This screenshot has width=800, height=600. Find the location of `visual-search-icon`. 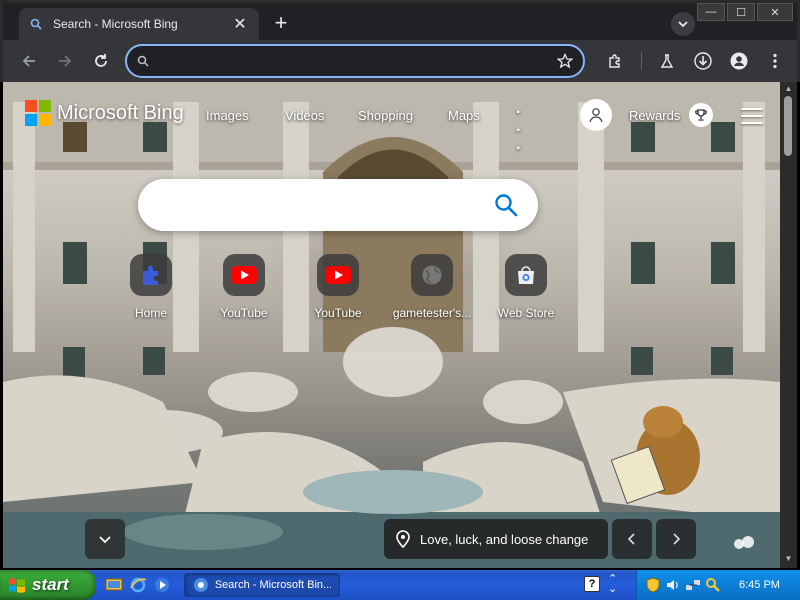

visual-search-icon is located at coordinates (744, 543).